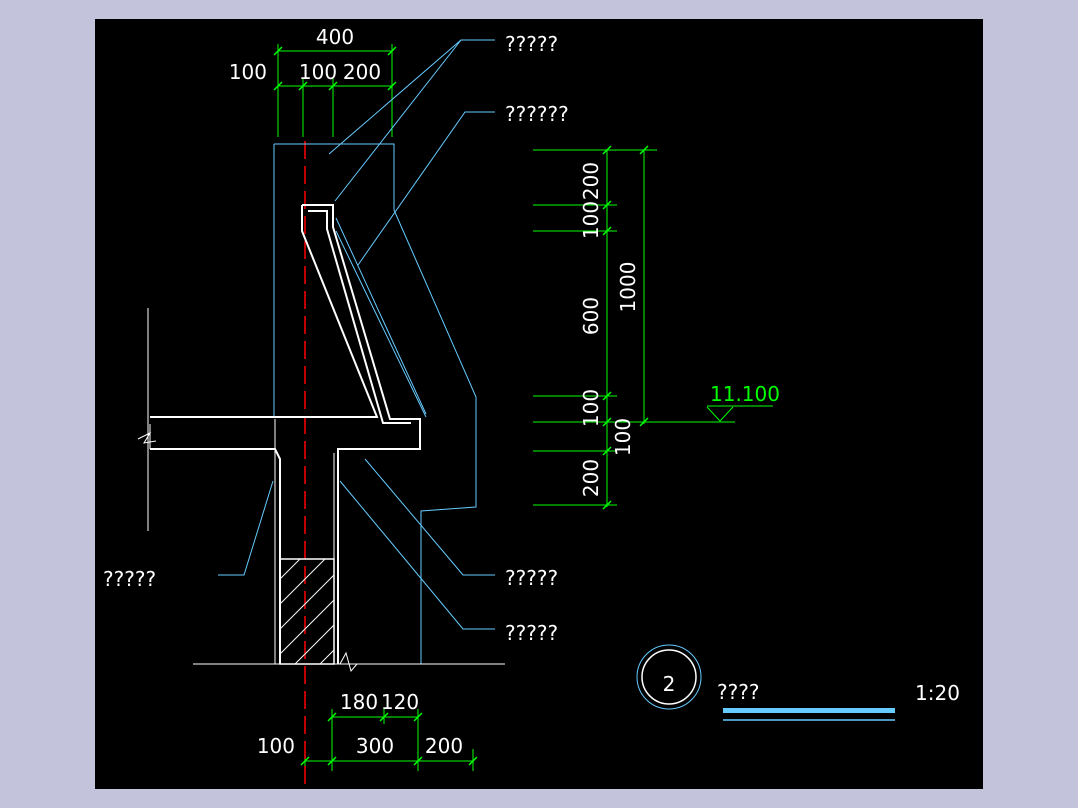 The image size is (1078, 808). I want to click on title-block: 2 ???? 1:20, so click(798, 682).